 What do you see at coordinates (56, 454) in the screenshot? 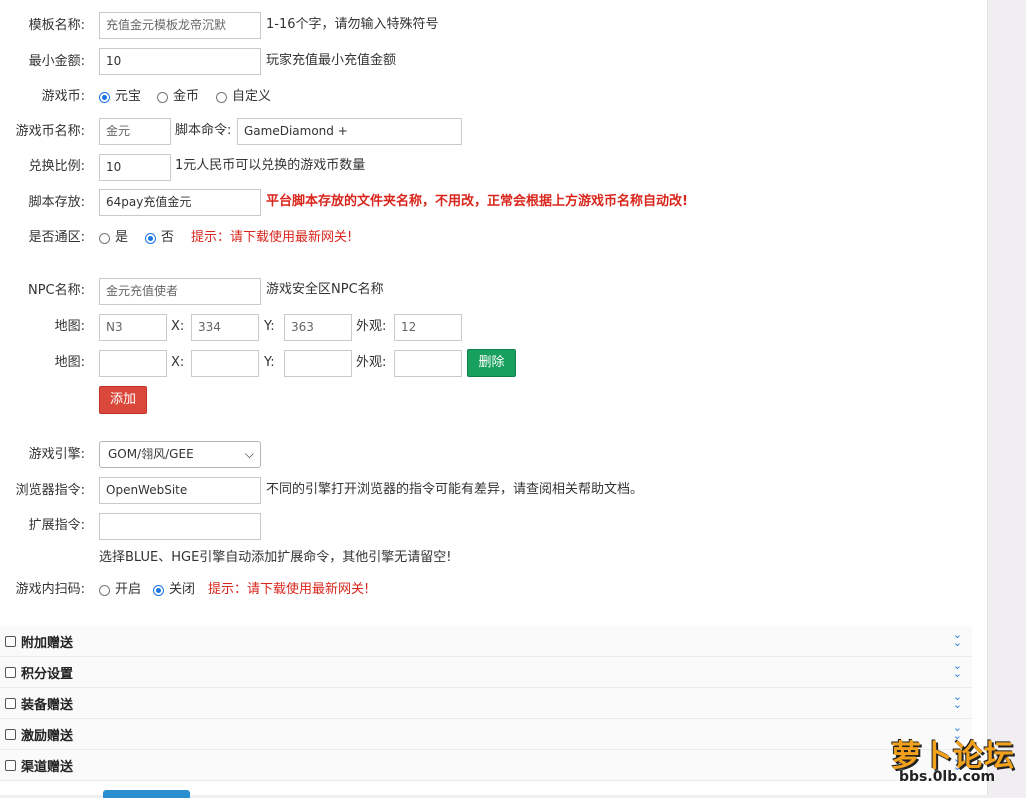
I see `engine-label: 游戏引擎:` at bounding box center [56, 454].